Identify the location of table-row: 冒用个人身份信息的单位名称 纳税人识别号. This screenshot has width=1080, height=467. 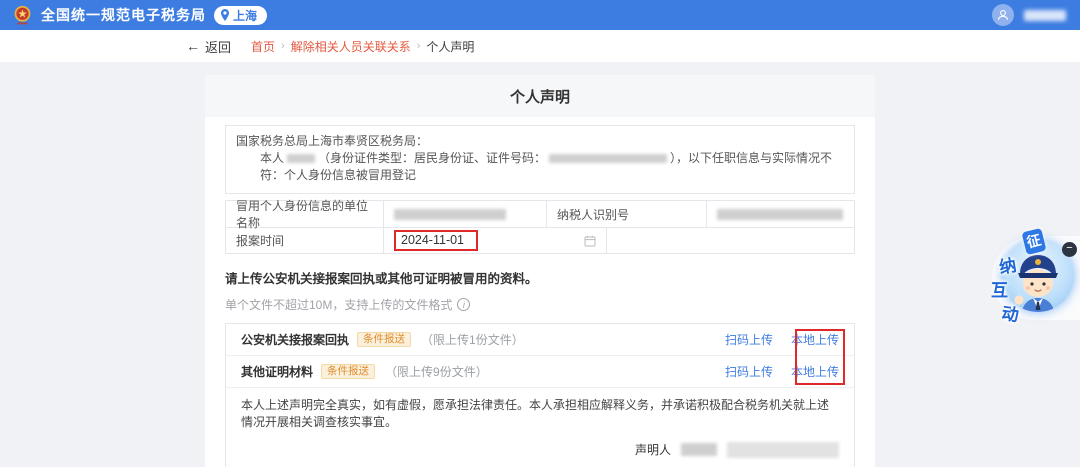
(540, 214).